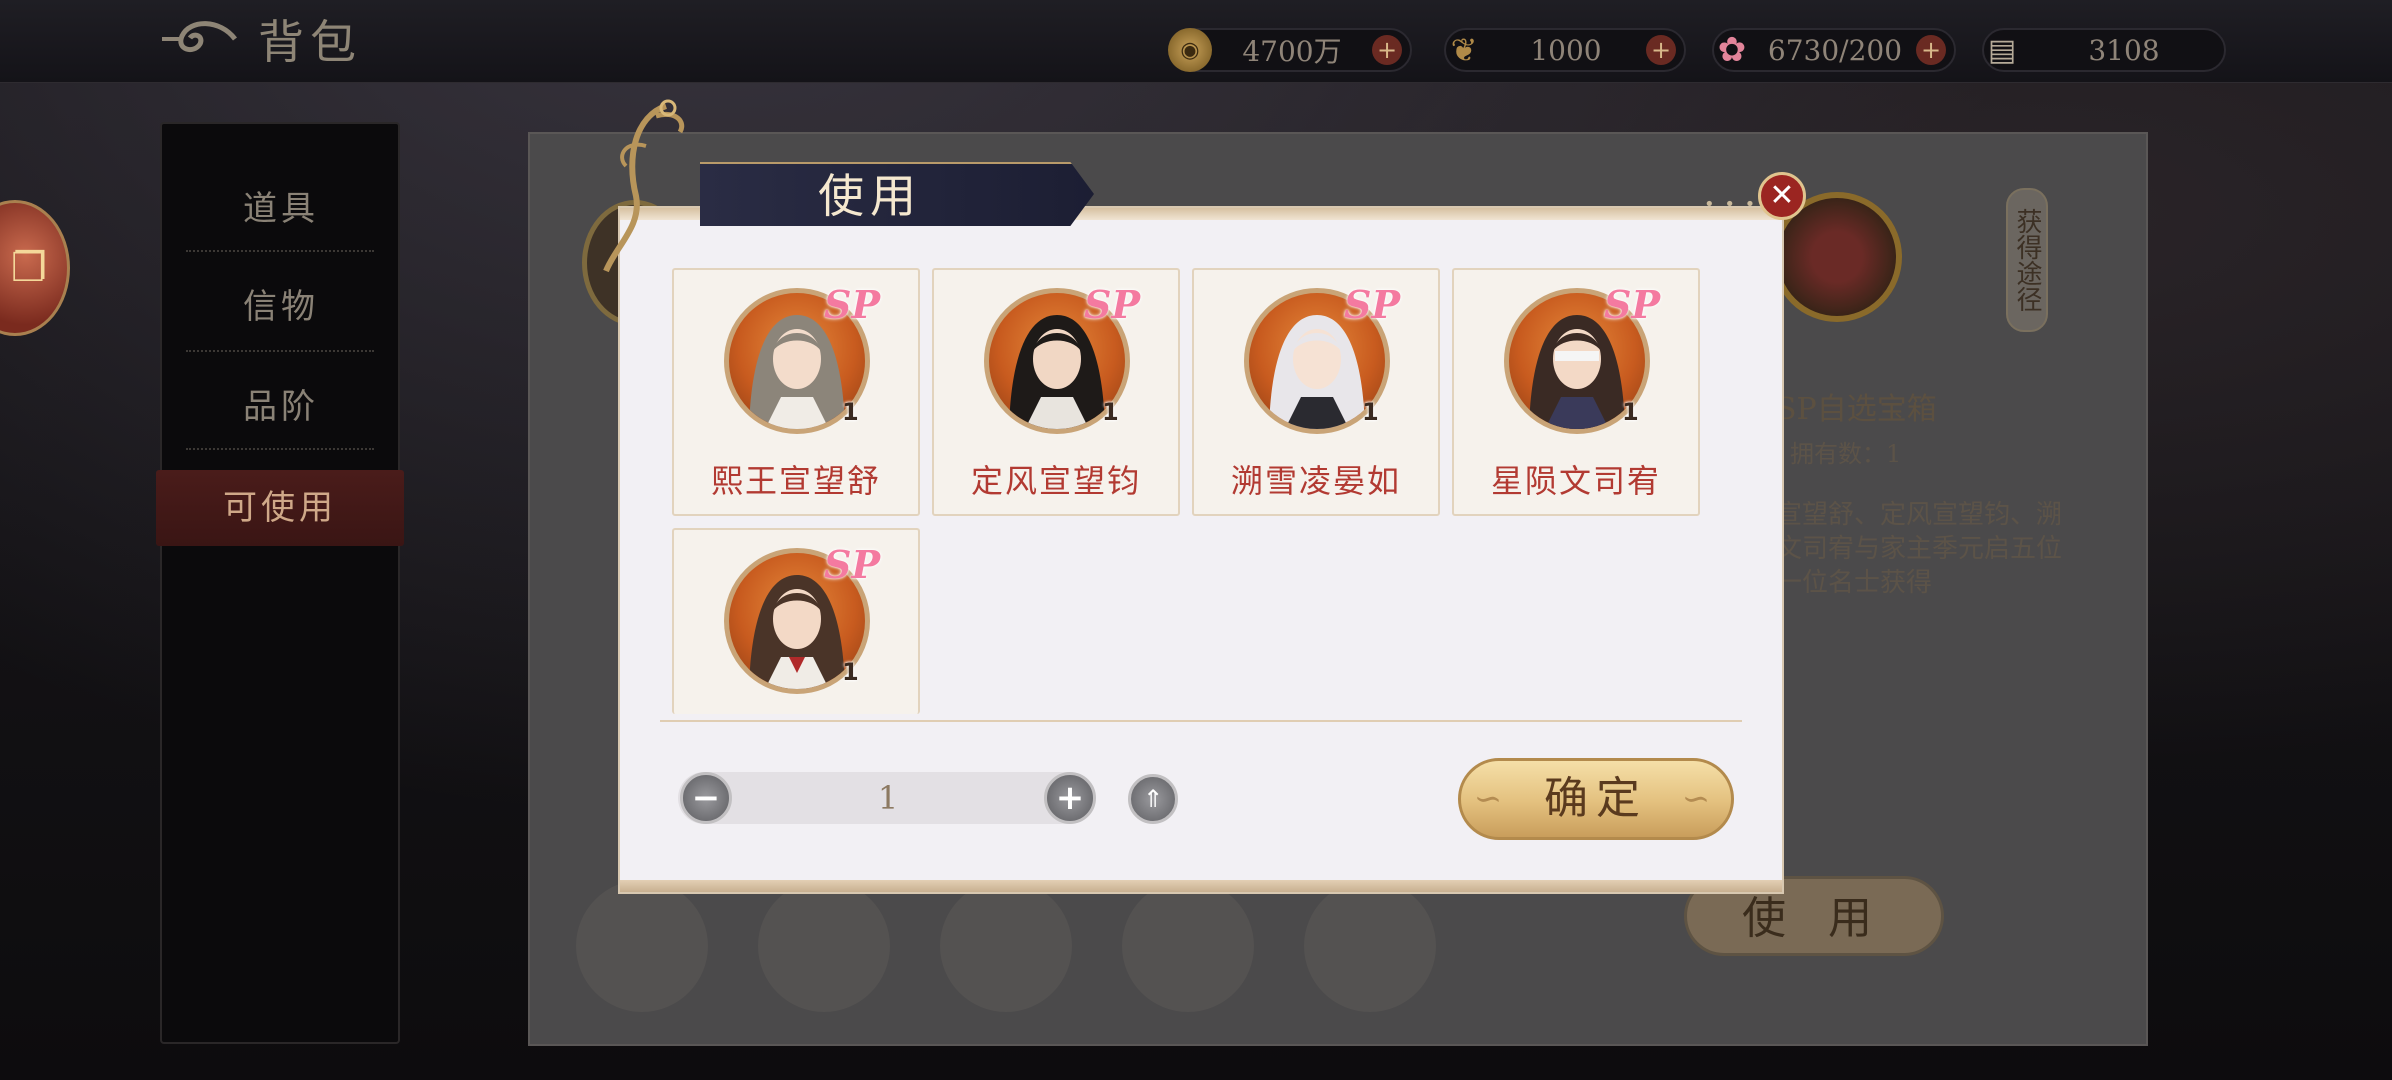 The image size is (2392, 1080). I want to click on page-title: 背包, so click(310, 42).